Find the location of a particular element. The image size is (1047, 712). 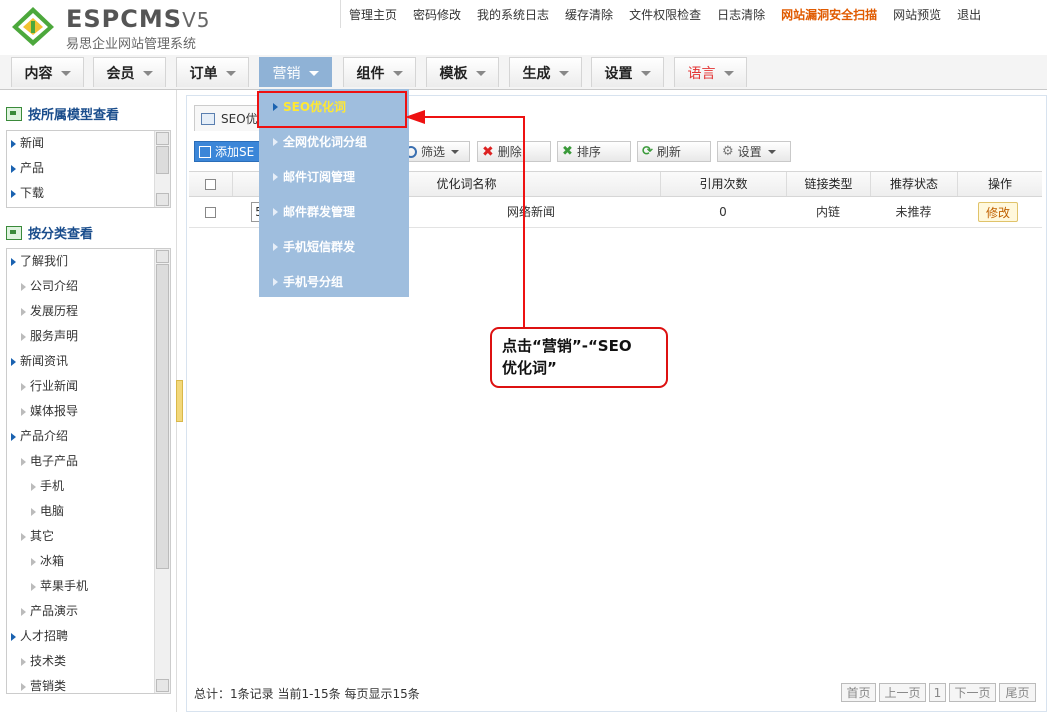

annotation-line: 优化词” is located at coordinates (529, 368).